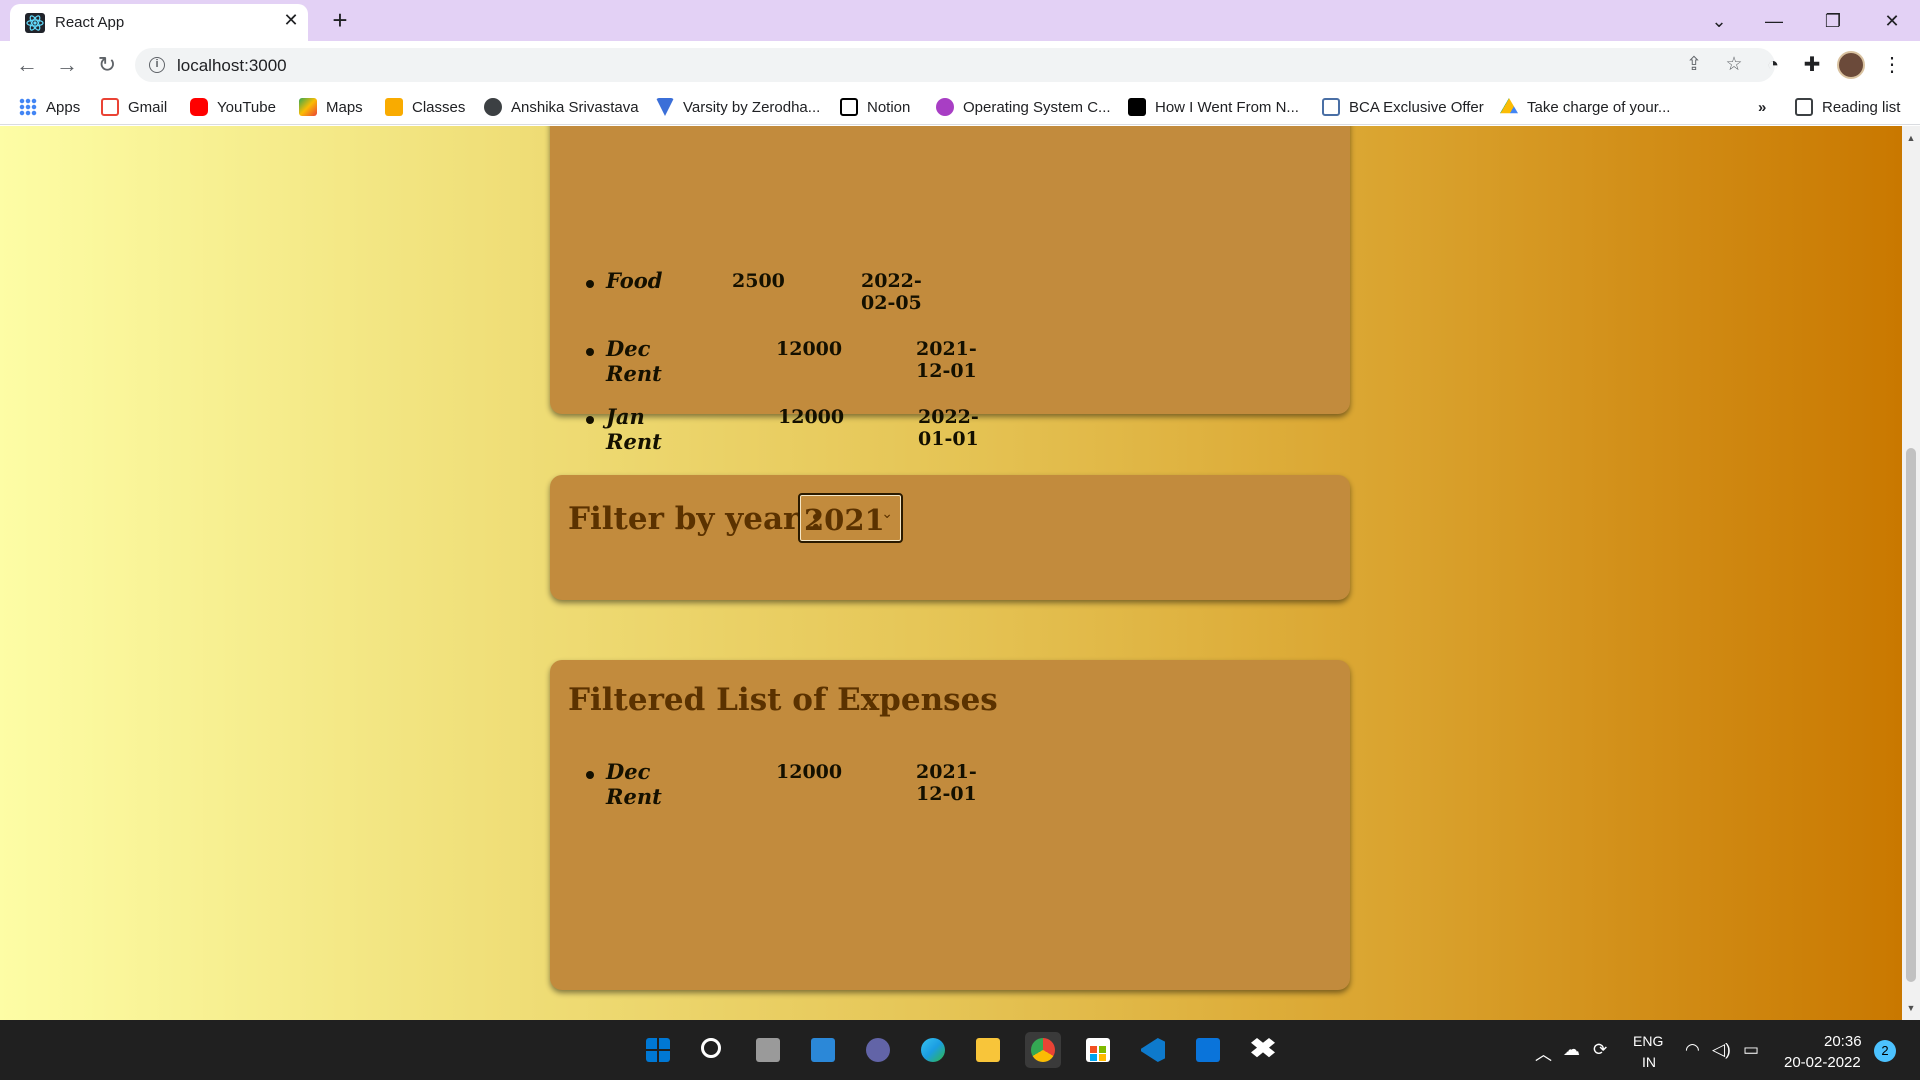  I want to click on bca-offer-icon, so click(1331, 107).